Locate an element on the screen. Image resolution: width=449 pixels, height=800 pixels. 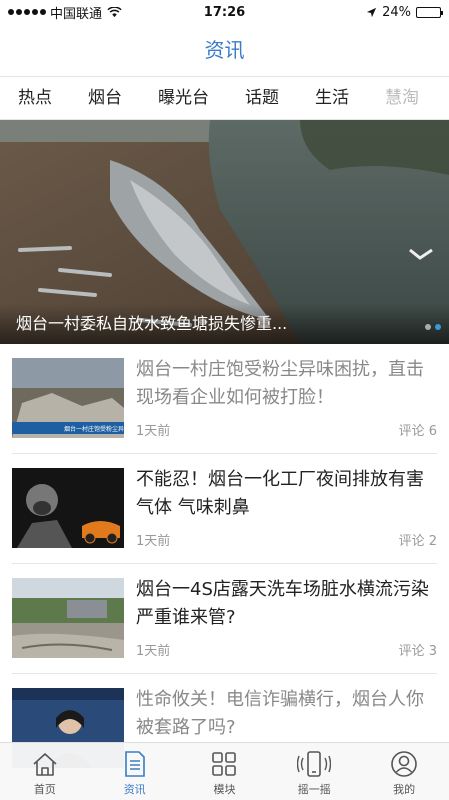
nav-modules: 模块 is located at coordinates (225, 771).